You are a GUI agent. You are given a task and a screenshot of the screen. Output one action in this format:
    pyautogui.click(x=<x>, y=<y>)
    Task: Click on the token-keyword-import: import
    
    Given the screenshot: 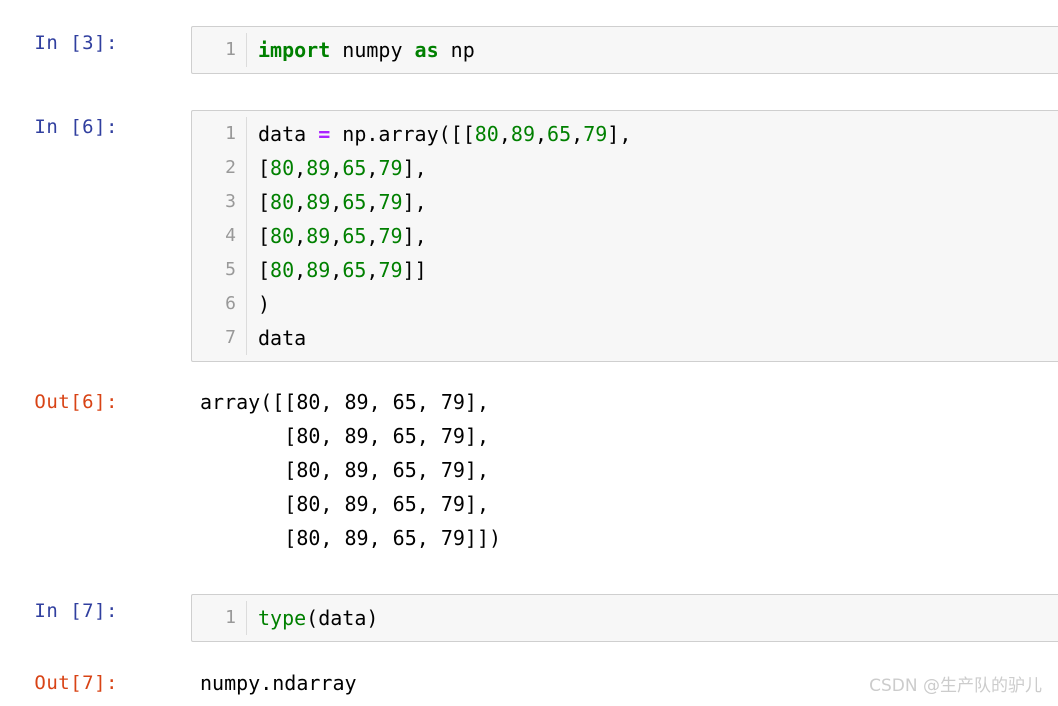 What is the action you would take?
    pyautogui.click(x=294, y=50)
    